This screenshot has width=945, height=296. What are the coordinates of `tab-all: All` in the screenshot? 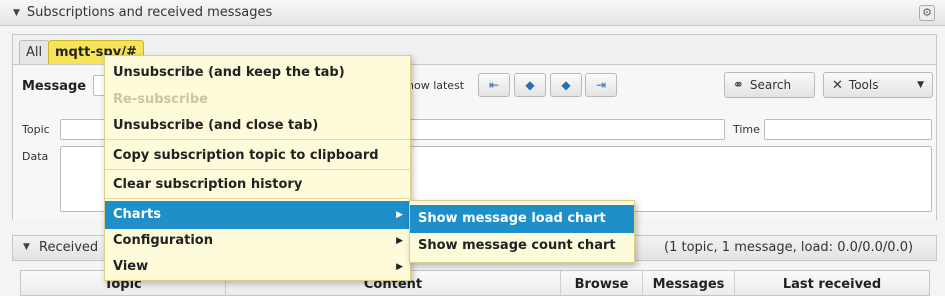 It's located at (34, 52).